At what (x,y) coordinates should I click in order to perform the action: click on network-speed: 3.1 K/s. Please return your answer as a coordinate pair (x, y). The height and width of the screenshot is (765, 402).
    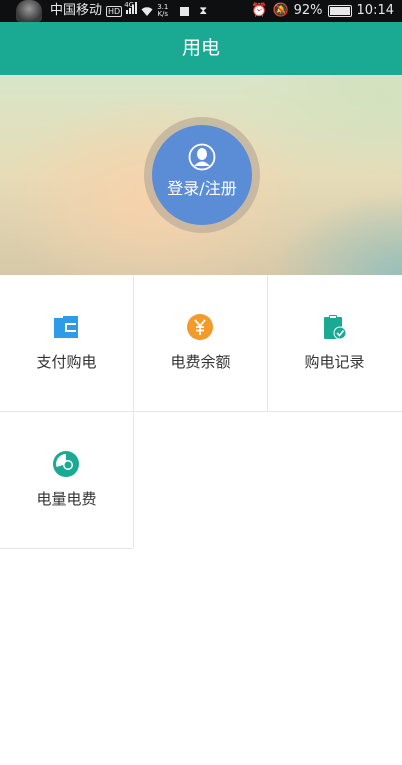
    Looking at the image, I should click on (162, 11).